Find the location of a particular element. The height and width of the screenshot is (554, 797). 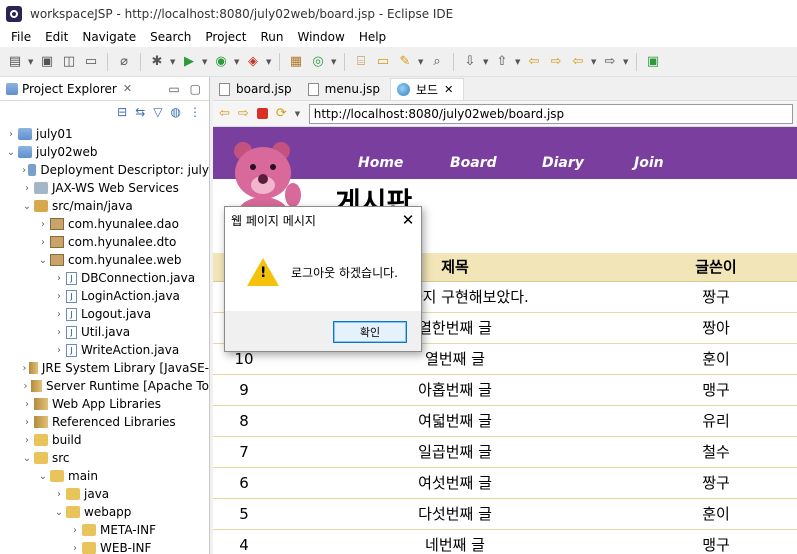

tree-item: ⌄ july02web is located at coordinates (104, 152).